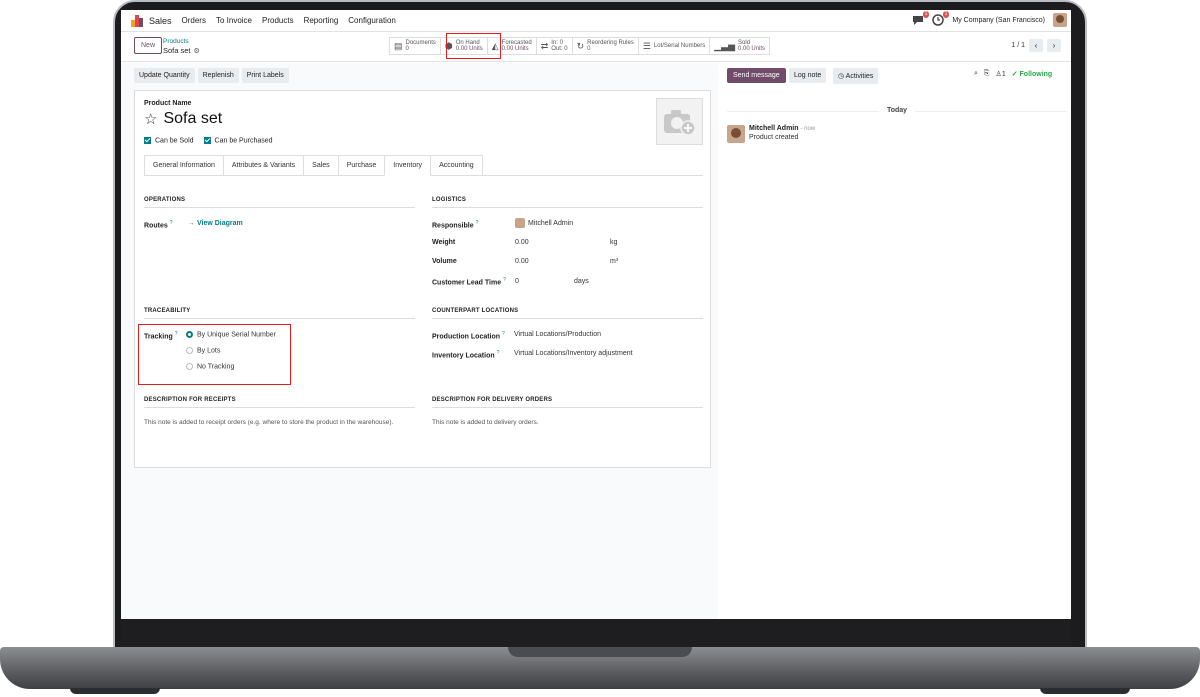  Describe the element at coordinates (926, 14) in the screenshot. I see `messages-badge: 1` at that location.